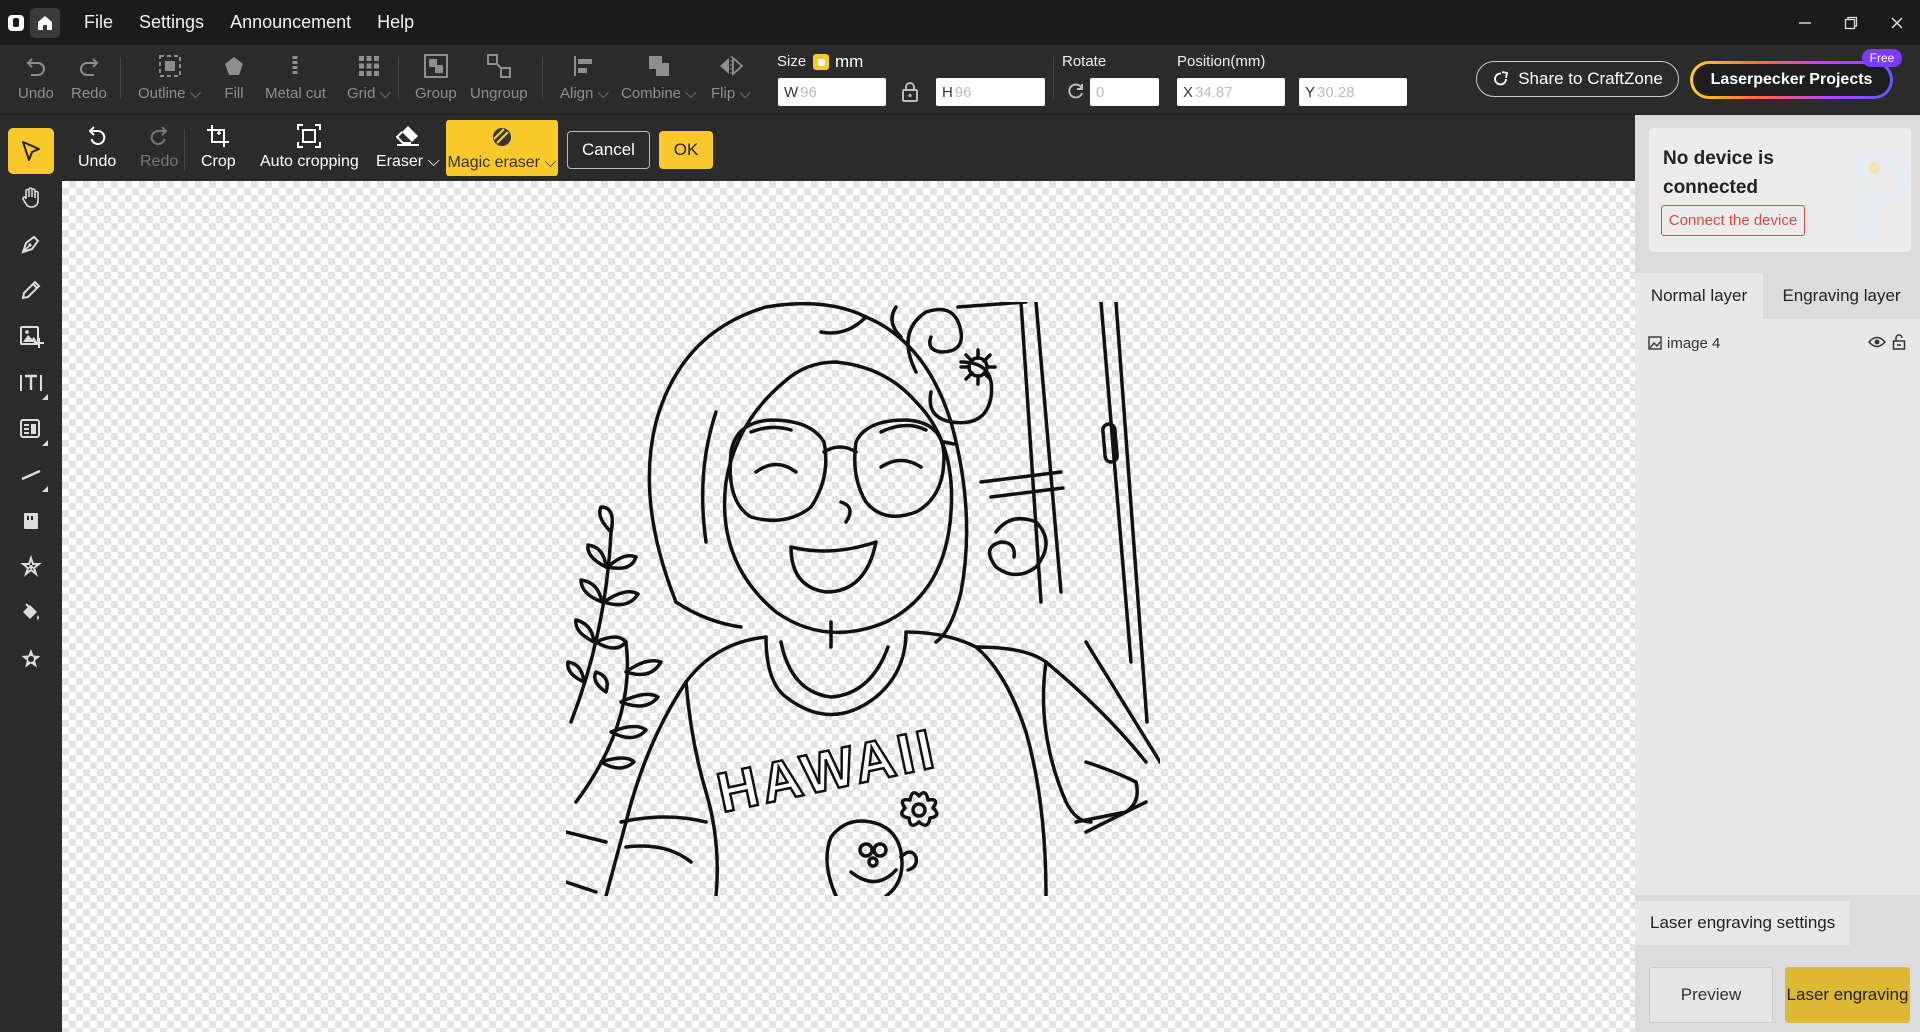 The width and height of the screenshot is (1920, 1032). I want to click on laserpecker-projects-button: Laserpecker Projects, so click(1791, 80).